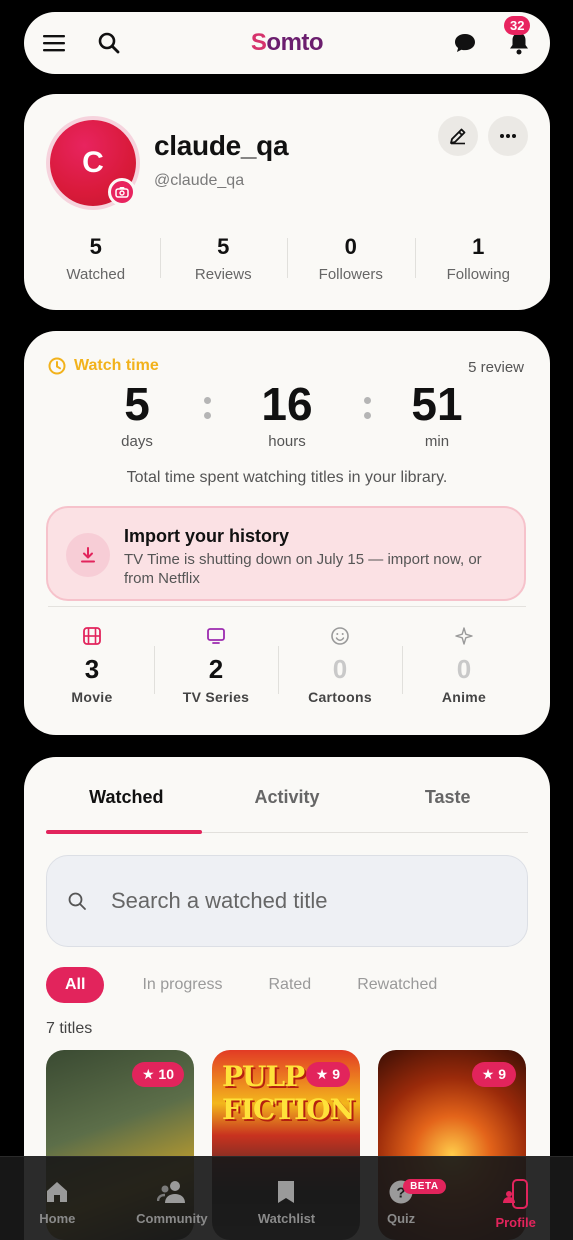 The height and width of the screenshot is (1240, 573). Describe the element at coordinates (464, 697) in the screenshot. I see `category-label: Anime` at that location.